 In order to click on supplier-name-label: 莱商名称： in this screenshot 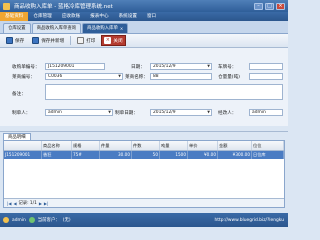, I will do `click(136, 77)`.